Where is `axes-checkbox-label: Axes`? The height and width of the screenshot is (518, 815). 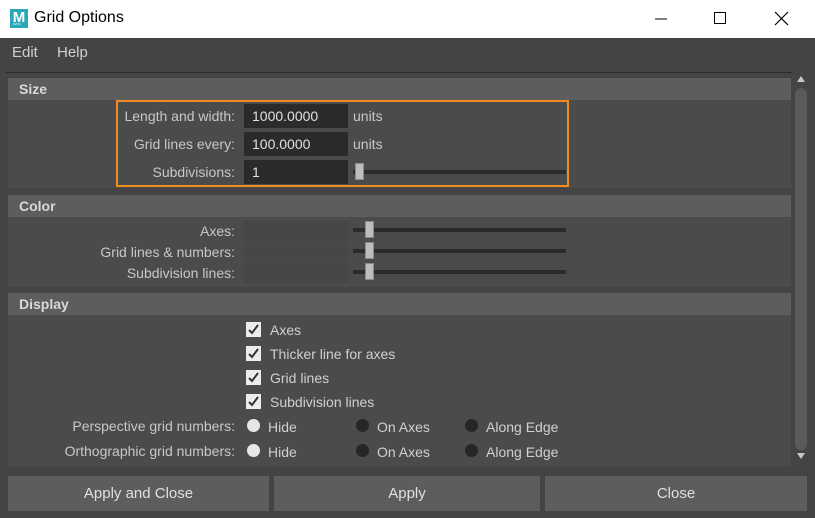 axes-checkbox-label: Axes is located at coordinates (286, 330).